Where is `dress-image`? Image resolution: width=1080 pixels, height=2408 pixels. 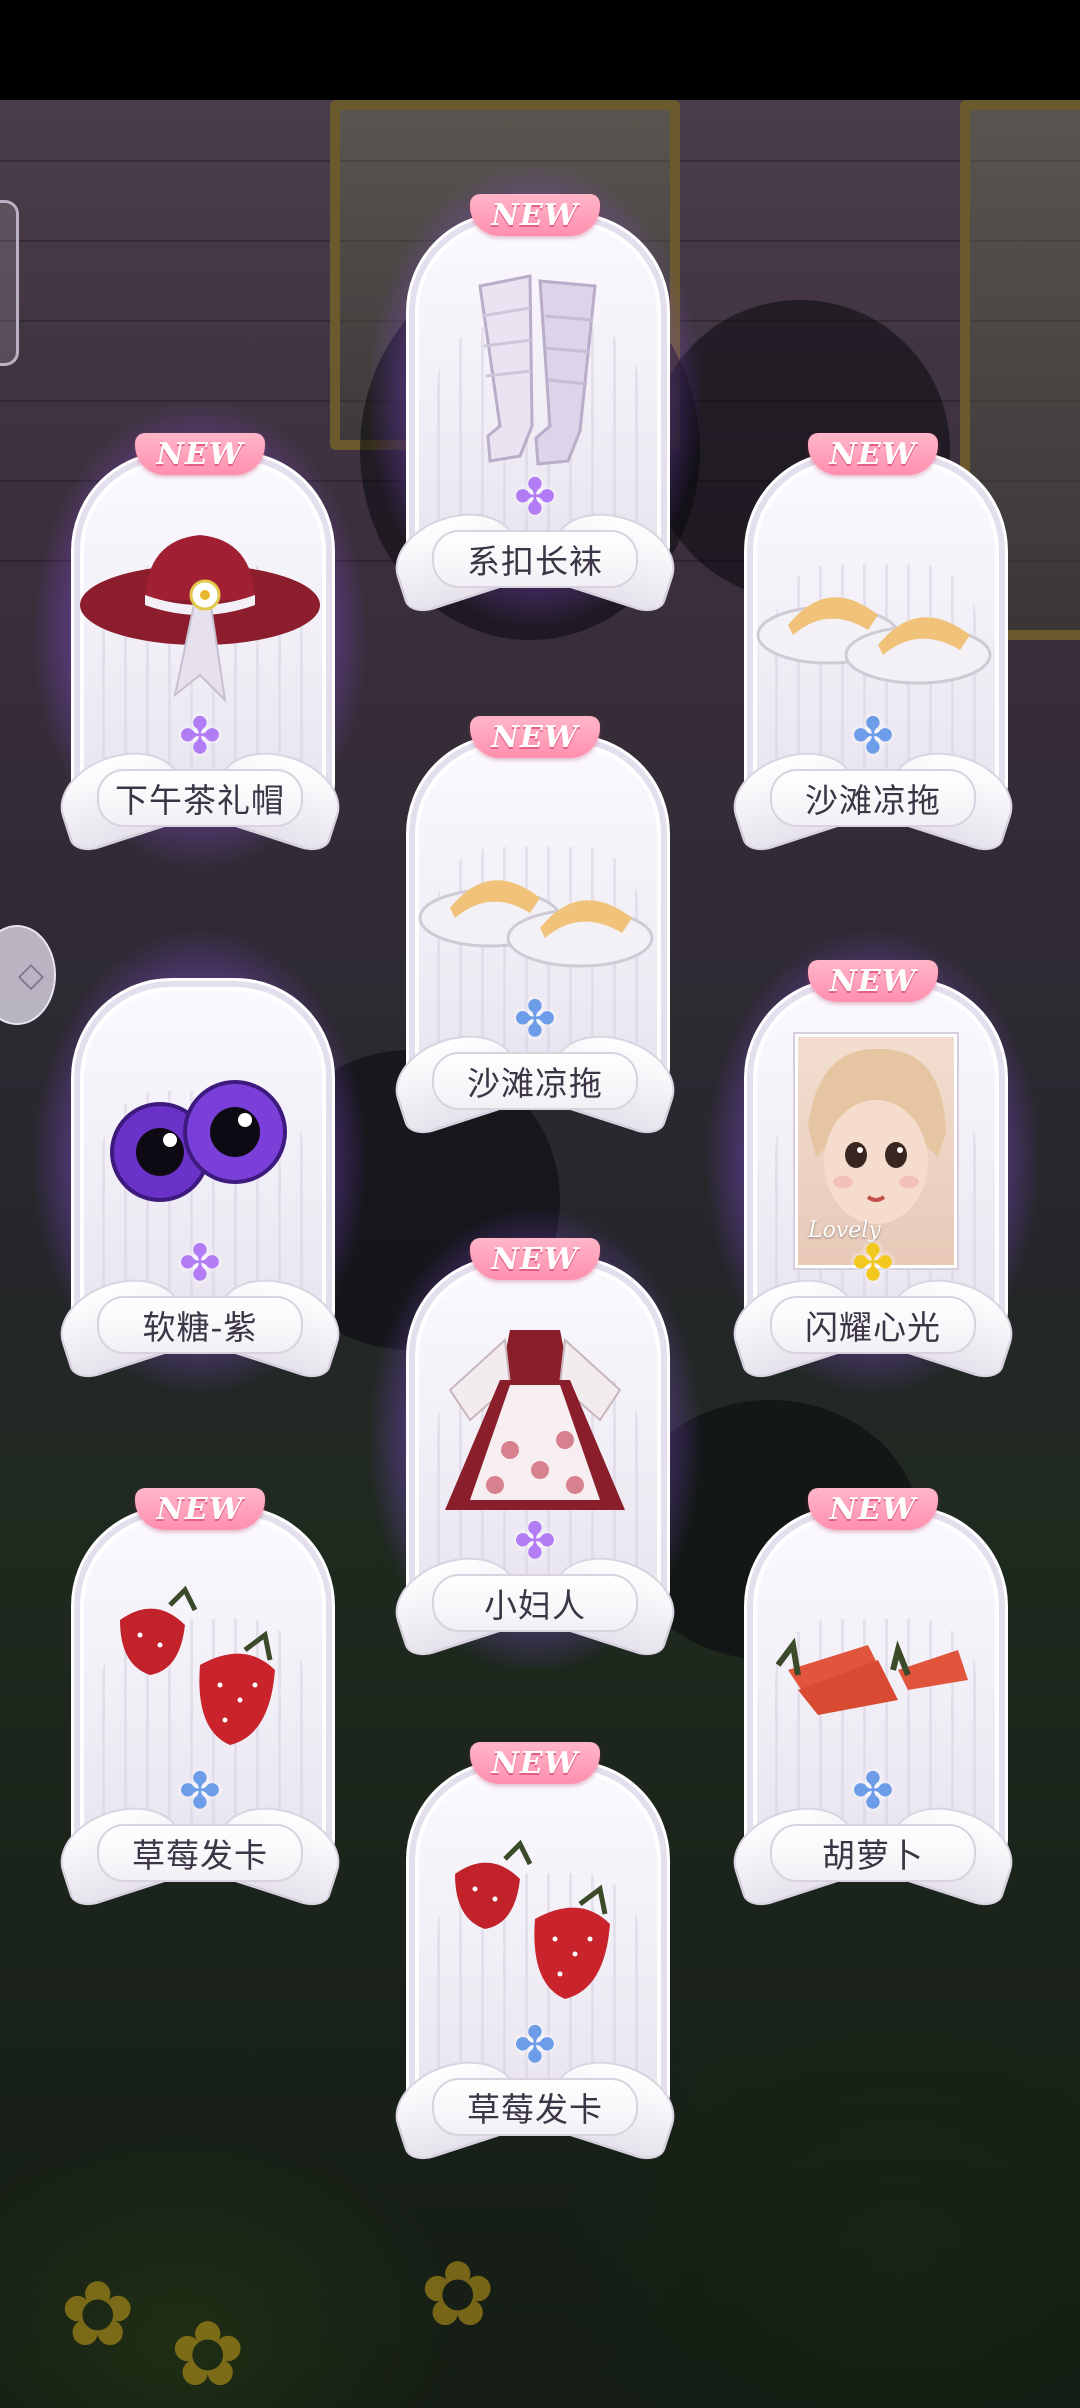 dress-image is located at coordinates (535, 1420).